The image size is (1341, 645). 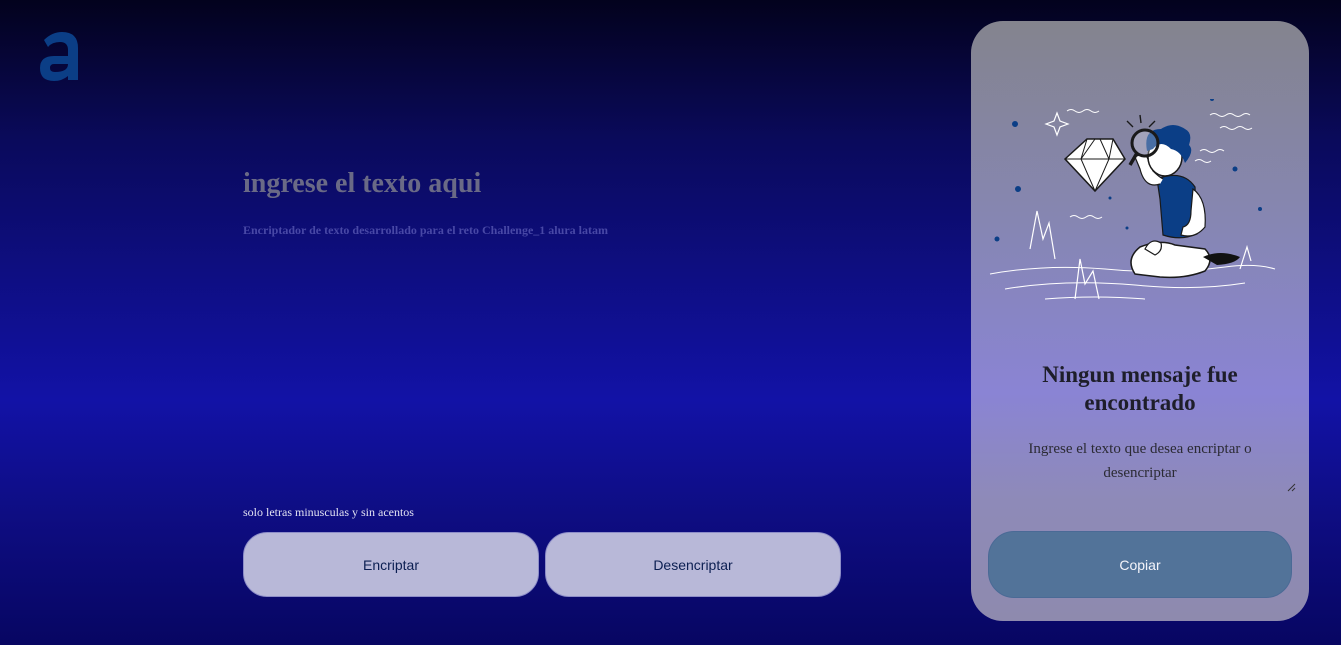 I want to click on decrypt-button: Desencriptar, so click(x=693, y=564).